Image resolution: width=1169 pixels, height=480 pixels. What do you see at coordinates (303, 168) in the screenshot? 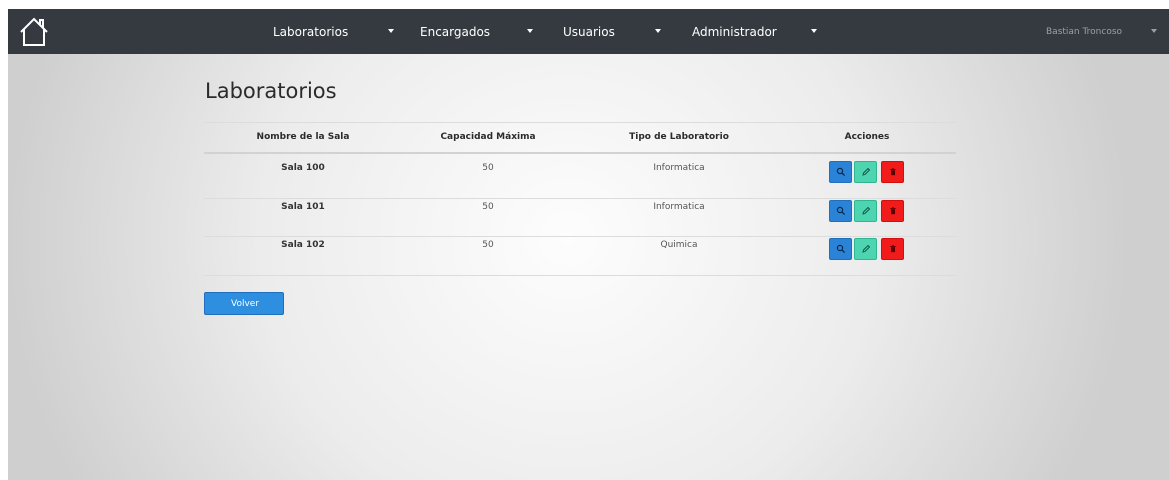
I see `cell-nombre: Sala 100` at bounding box center [303, 168].